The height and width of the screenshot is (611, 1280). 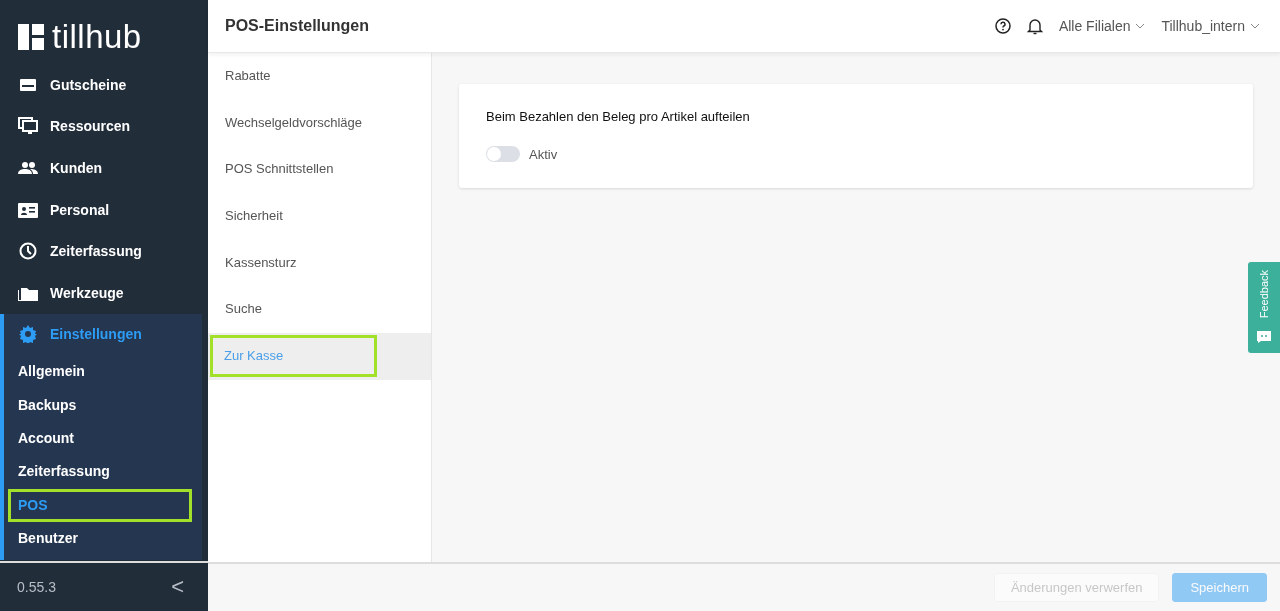 What do you see at coordinates (100, 405) in the screenshot?
I see `nav-subitem: Backups` at bounding box center [100, 405].